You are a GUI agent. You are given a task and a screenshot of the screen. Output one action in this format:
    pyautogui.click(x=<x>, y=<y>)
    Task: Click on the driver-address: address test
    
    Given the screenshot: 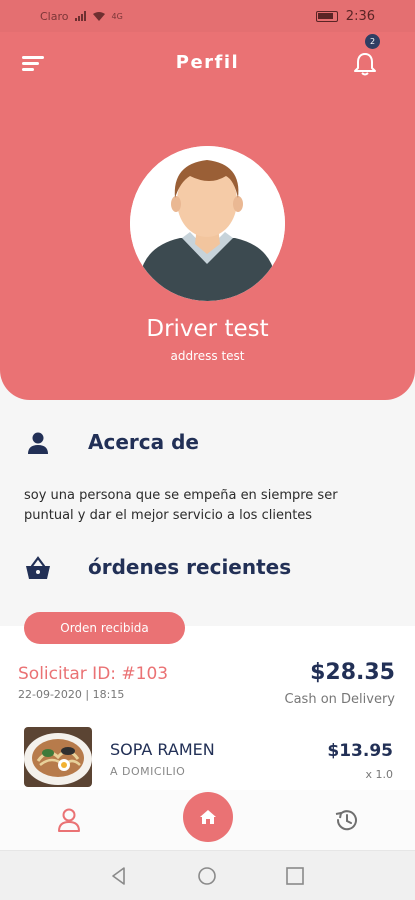 What is the action you would take?
    pyautogui.click(x=207, y=356)
    